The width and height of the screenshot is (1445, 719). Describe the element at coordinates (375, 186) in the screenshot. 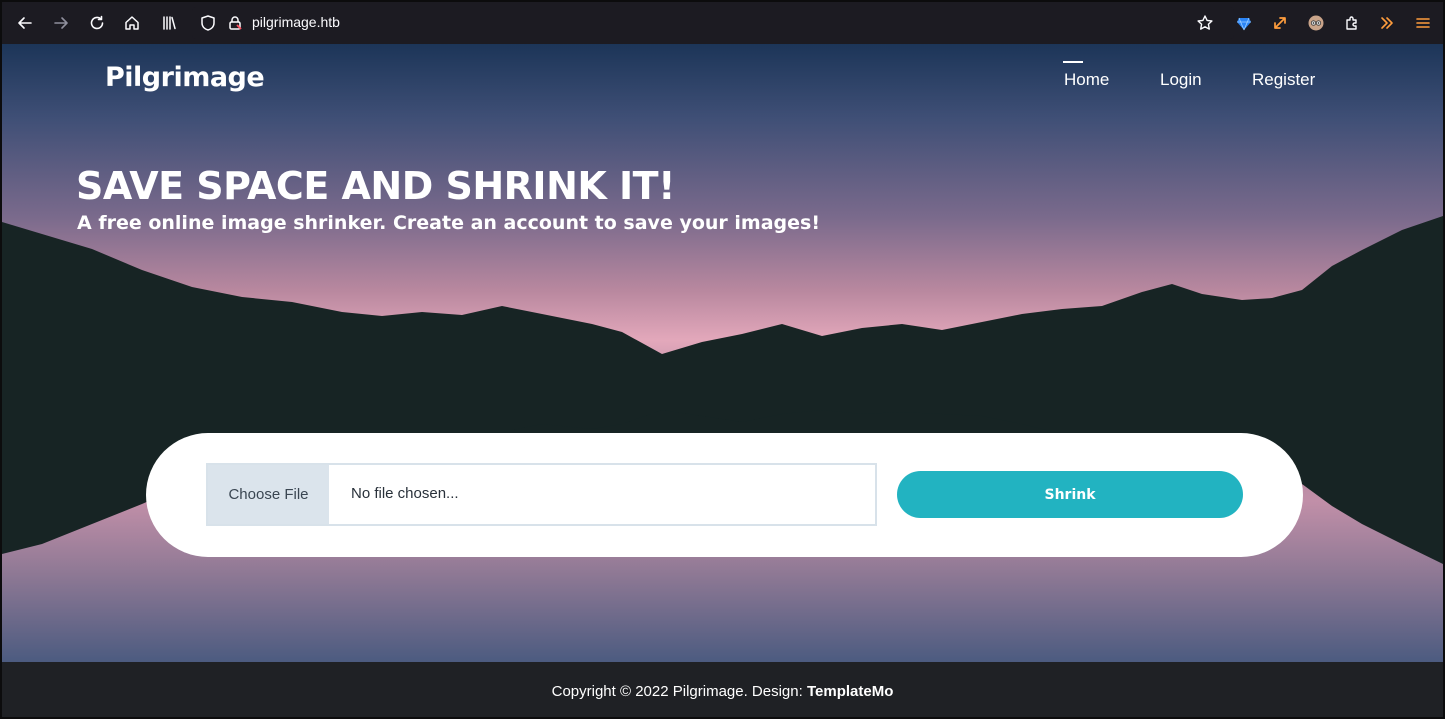

I see `hero-title: SAVE SPACE AND SHRINK IT!` at that location.